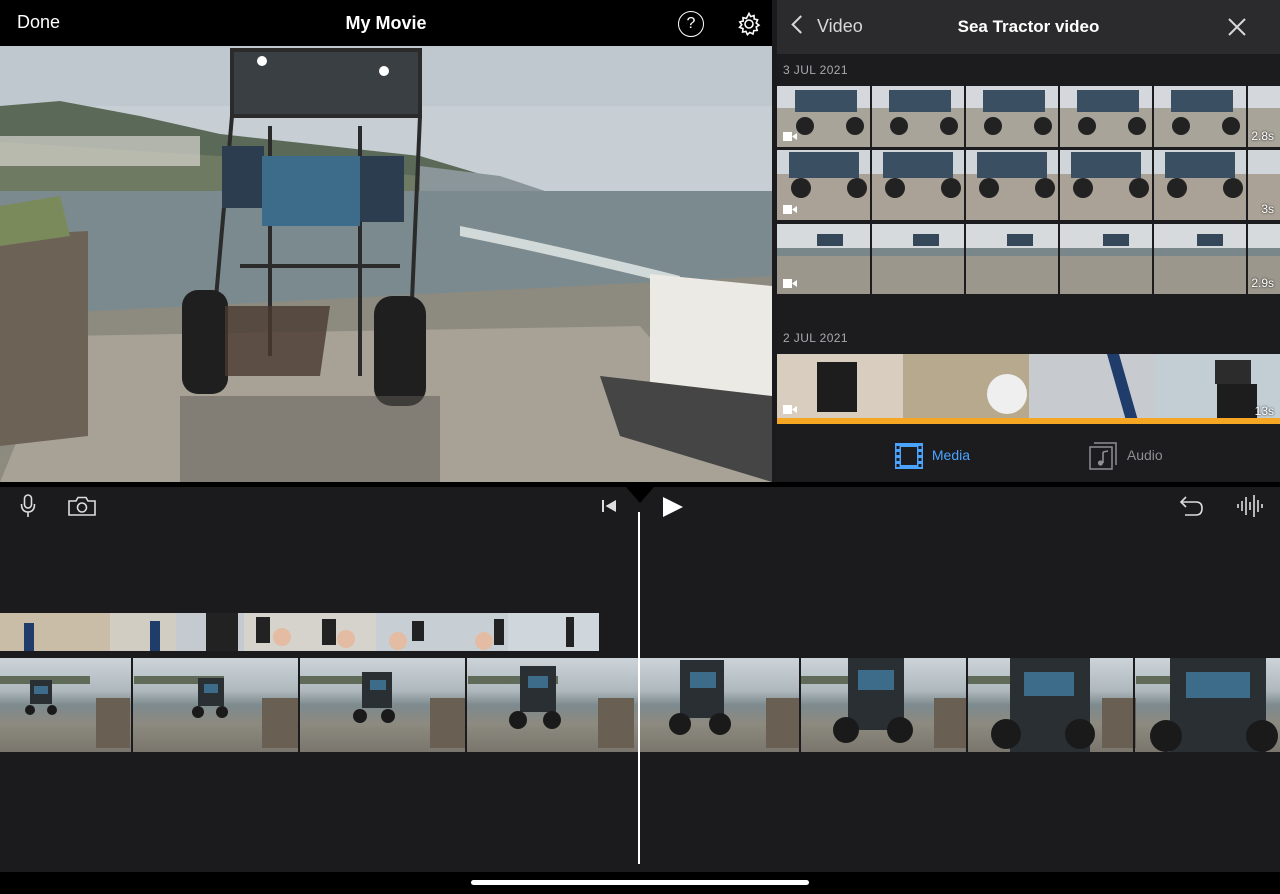 This screenshot has height=894, width=1280. Describe the element at coordinates (1264, 411) in the screenshot. I see `clip-duration: 13s` at that location.